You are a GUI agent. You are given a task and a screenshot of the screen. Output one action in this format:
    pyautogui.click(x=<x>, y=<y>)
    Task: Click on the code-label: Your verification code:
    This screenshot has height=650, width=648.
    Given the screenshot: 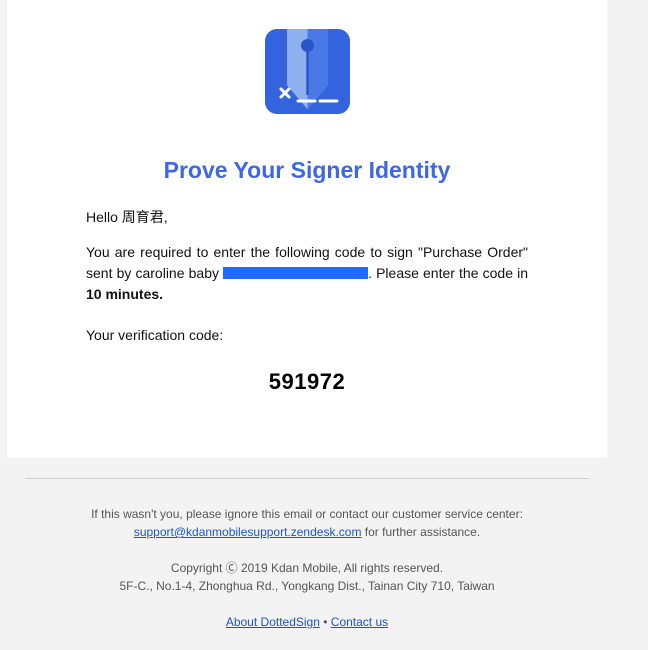 What is the action you would take?
    pyautogui.click(x=155, y=335)
    